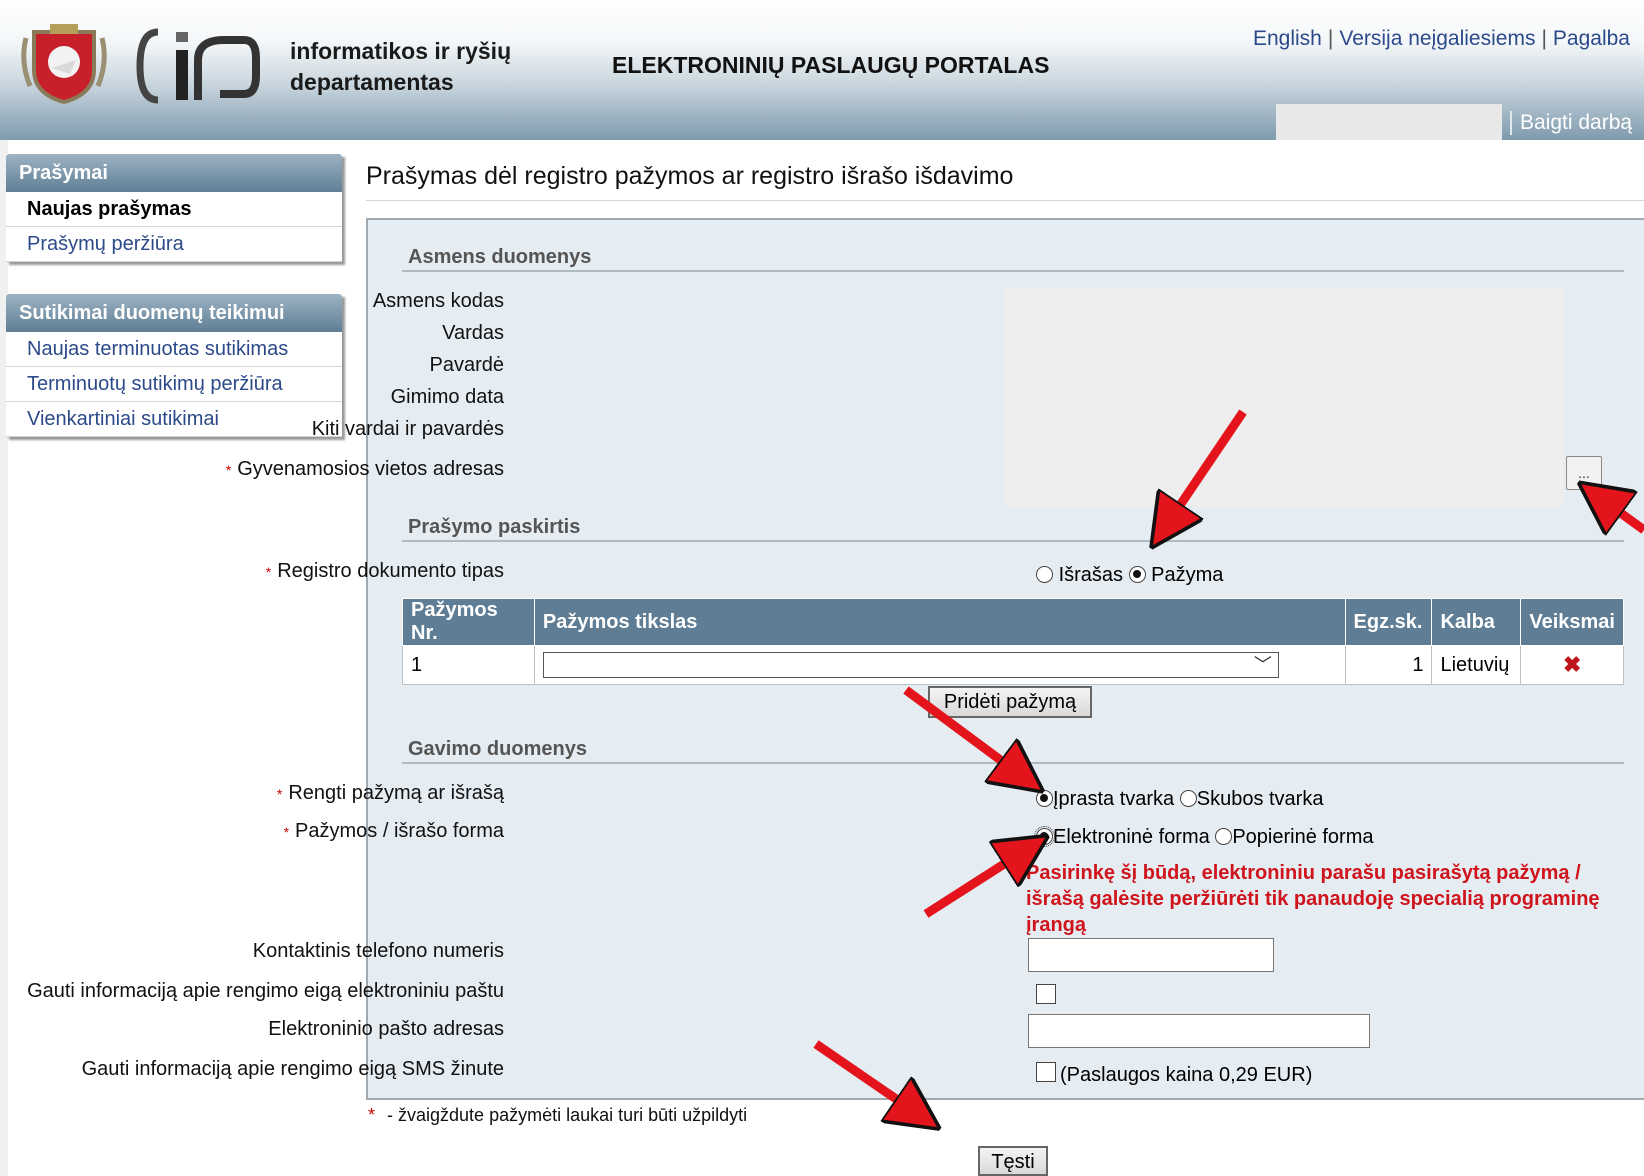  What do you see at coordinates (497, 749) in the screenshot?
I see `section-delivery: Gavimo duomenys` at bounding box center [497, 749].